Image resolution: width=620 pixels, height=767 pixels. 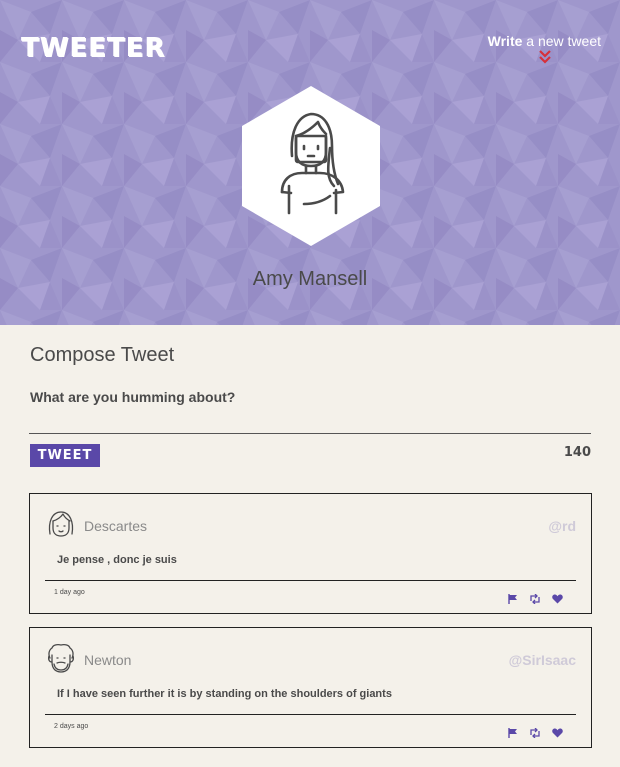 What do you see at coordinates (562, 526) in the screenshot?
I see `tweet-author-handle: @rd` at bounding box center [562, 526].